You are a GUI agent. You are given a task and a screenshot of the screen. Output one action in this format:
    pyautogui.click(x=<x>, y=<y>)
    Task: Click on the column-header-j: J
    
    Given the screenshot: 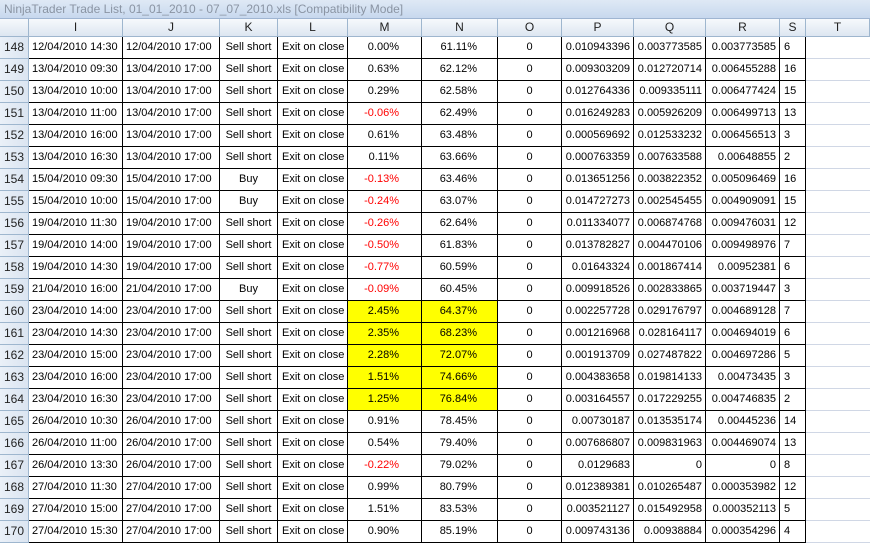 What is the action you would take?
    pyautogui.click(x=171, y=28)
    